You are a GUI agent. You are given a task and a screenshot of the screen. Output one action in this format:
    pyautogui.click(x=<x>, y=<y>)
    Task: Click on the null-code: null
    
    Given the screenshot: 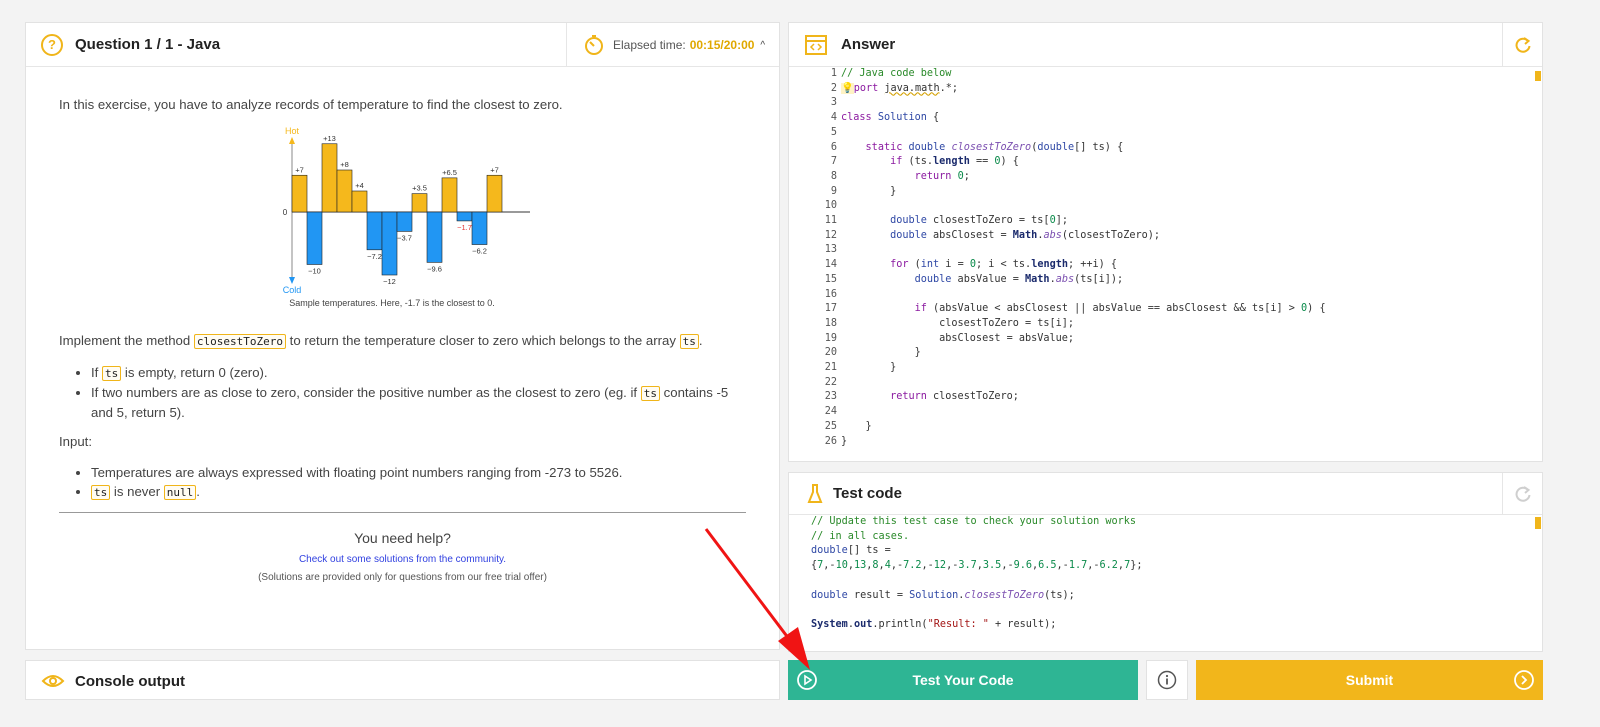 What is the action you would take?
    pyautogui.click(x=180, y=492)
    